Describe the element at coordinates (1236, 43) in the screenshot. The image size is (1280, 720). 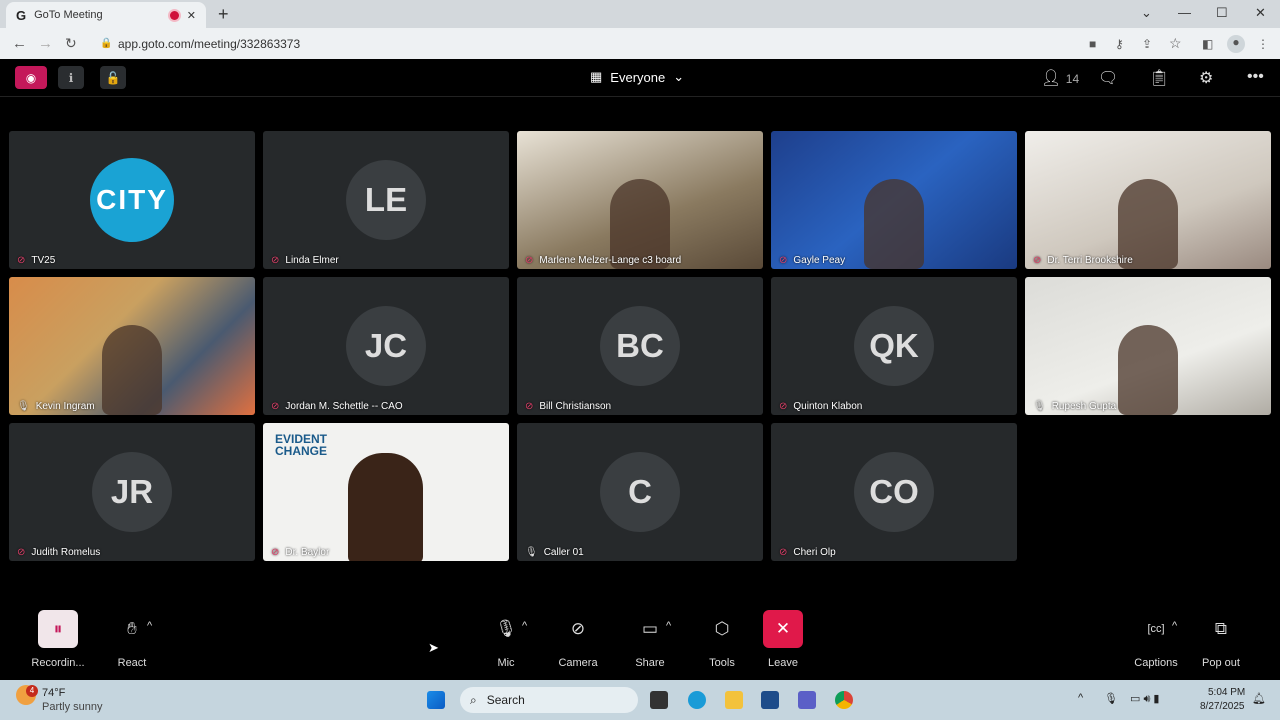
I see `profile-avatar: ●` at that location.